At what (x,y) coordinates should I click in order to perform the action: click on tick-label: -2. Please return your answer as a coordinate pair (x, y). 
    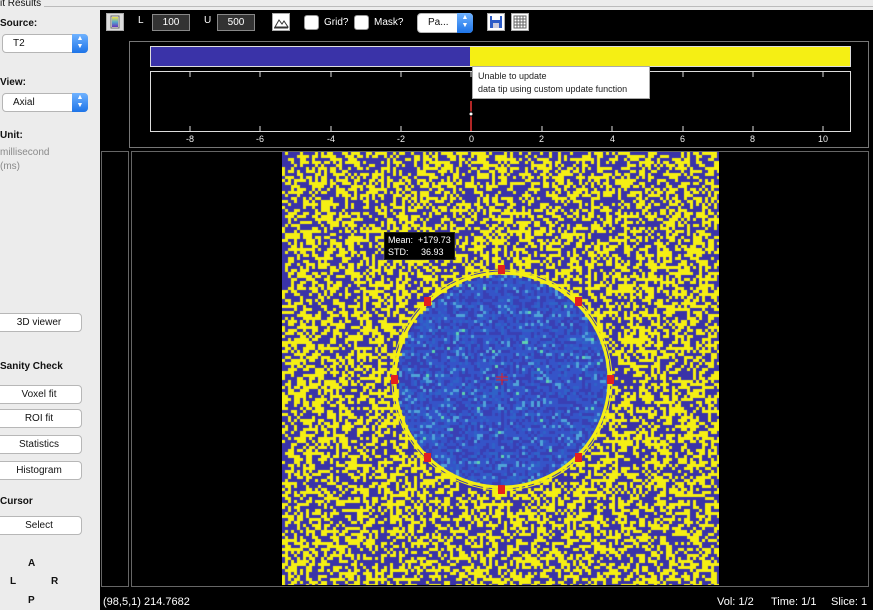
    Looking at the image, I should click on (401, 139).